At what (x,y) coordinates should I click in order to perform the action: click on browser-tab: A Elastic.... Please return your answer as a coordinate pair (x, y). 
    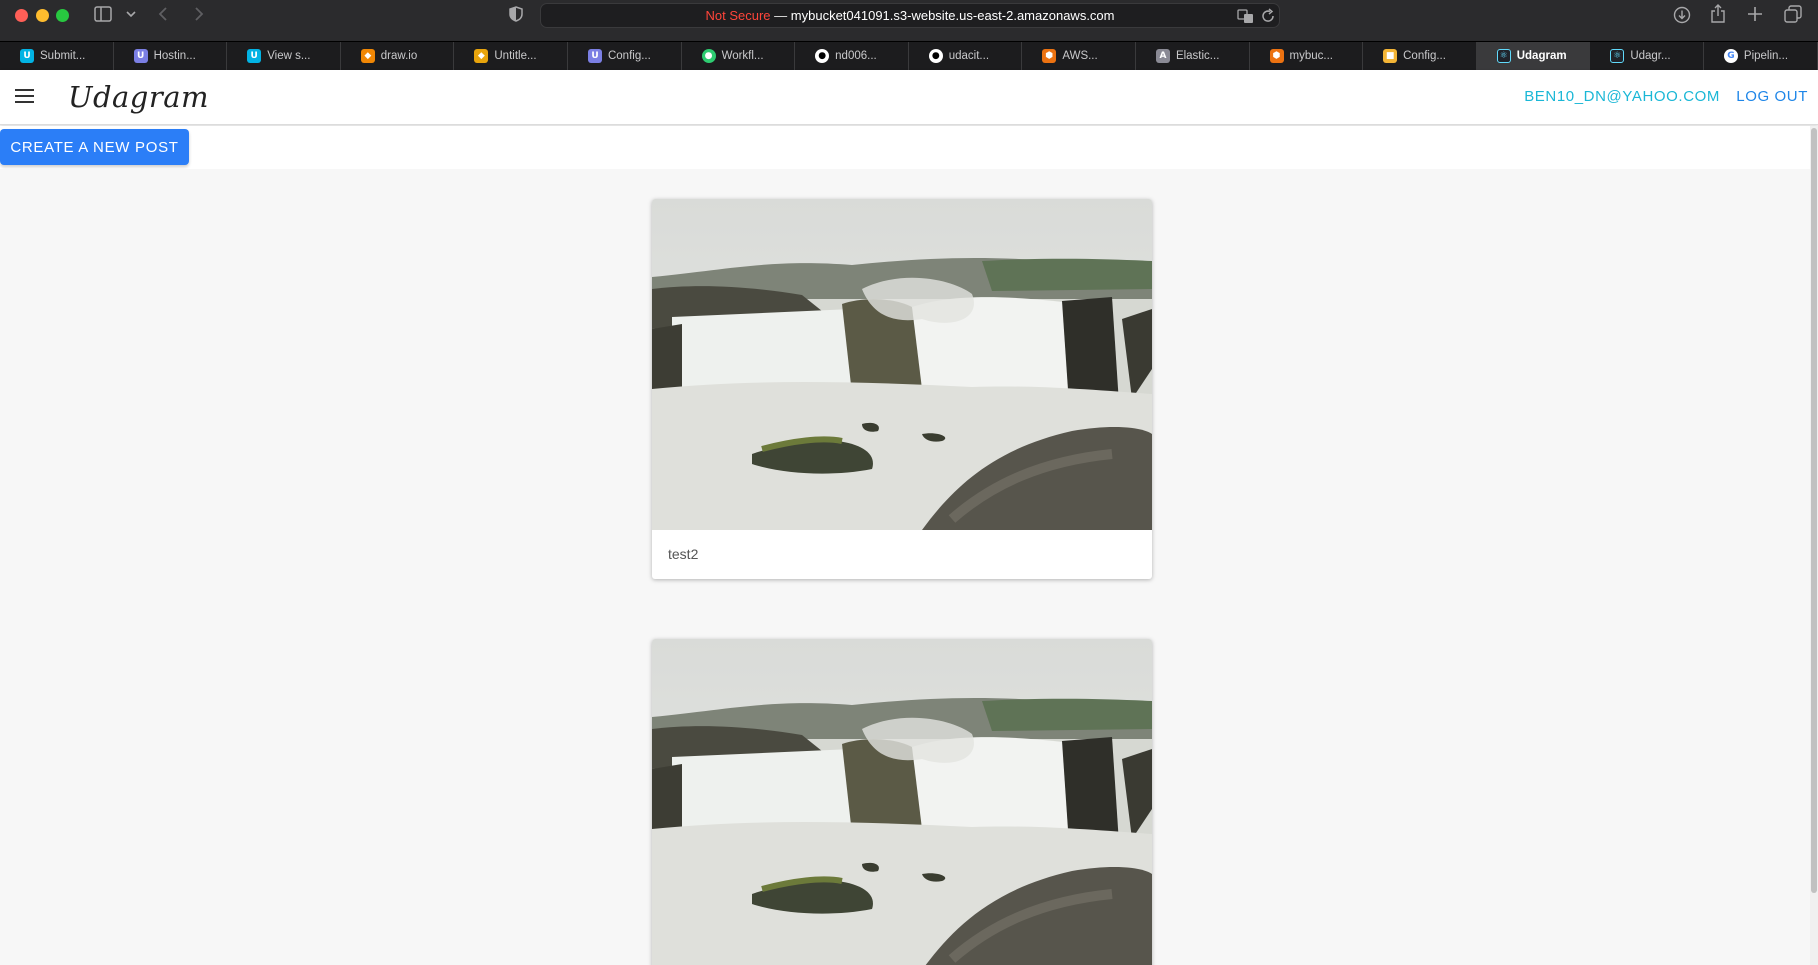
    Looking at the image, I should click on (1193, 56).